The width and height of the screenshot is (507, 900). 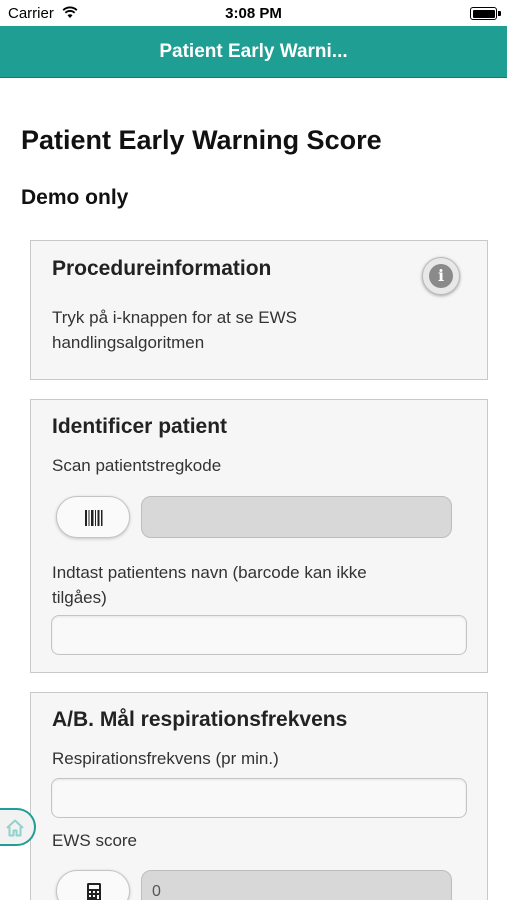 I want to click on scan-barcode-button, so click(x=93, y=517).